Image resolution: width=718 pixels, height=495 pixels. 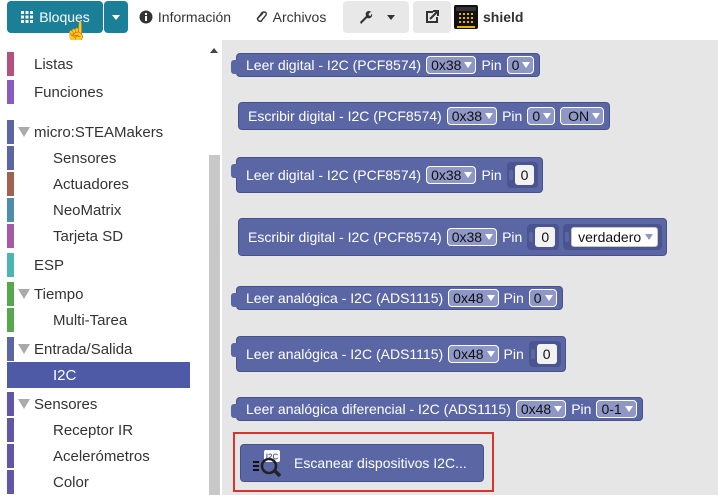 What do you see at coordinates (87, 210) in the screenshot?
I see `category-label: NeoMatrix` at bounding box center [87, 210].